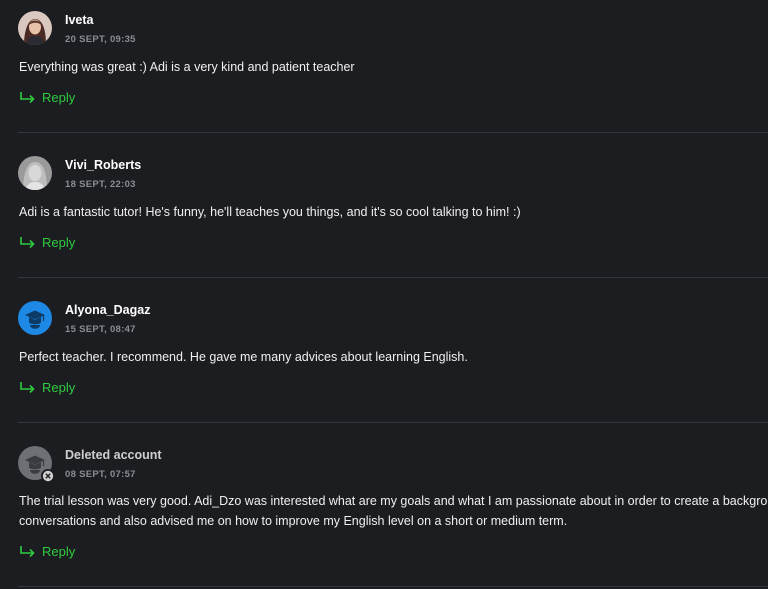 The height and width of the screenshot is (589, 768). I want to click on deleted-badge-icon, so click(48, 476).